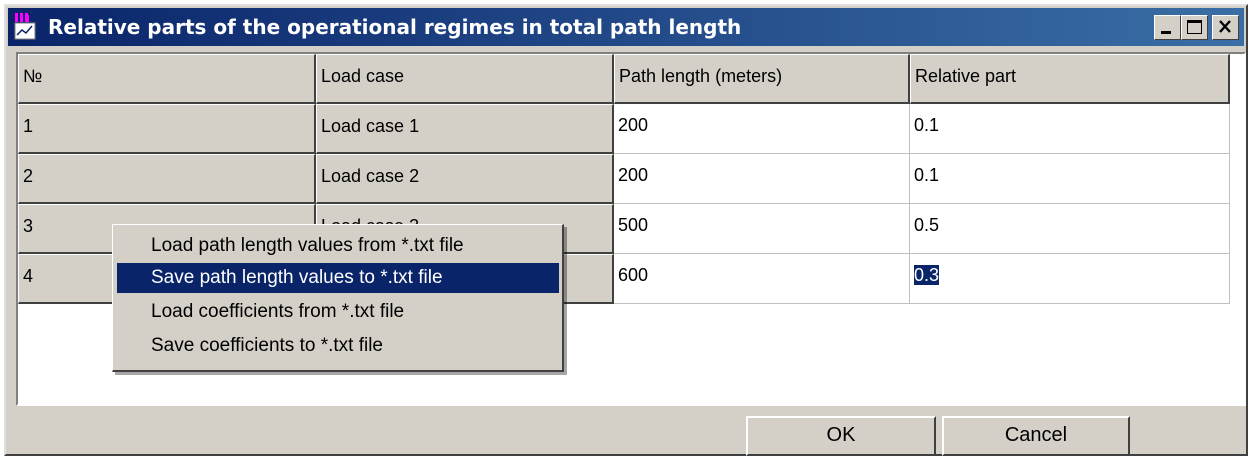 This screenshot has height=464, width=1256. I want to click on menu-item-save-coefficients: Save coefficients to *.txt file, so click(338, 346).